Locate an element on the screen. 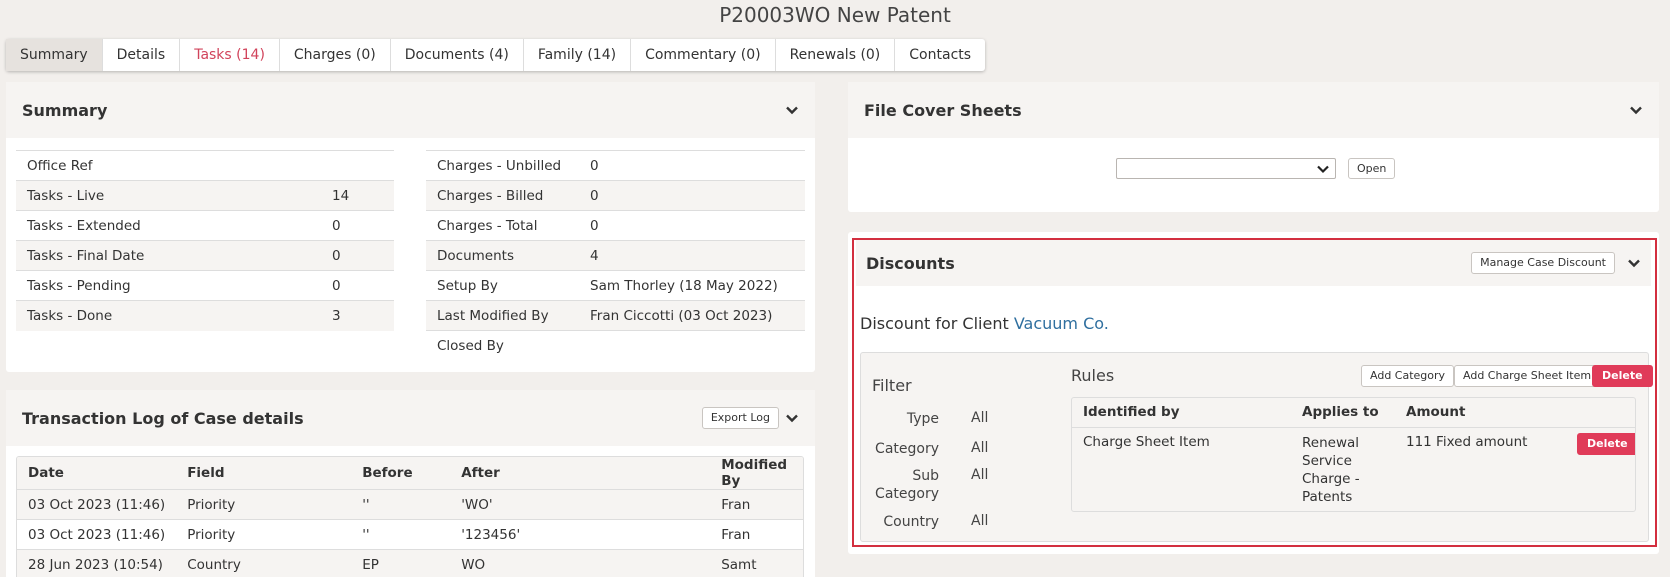 Image resolution: width=1670 pixels, height=577 pixels. cell-applies-to: Renewal Service Charge - Patents is located at coordinates (1331, 470).